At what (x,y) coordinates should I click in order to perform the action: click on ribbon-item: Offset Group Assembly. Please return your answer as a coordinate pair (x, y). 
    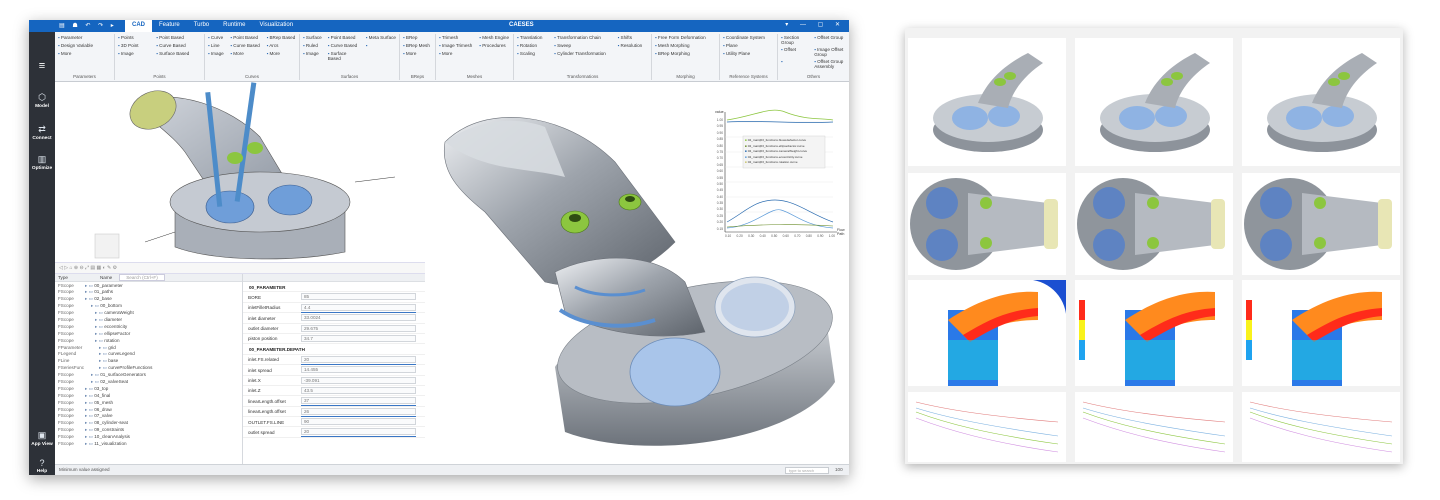
    Looking at the image, I should click on (830, 64).